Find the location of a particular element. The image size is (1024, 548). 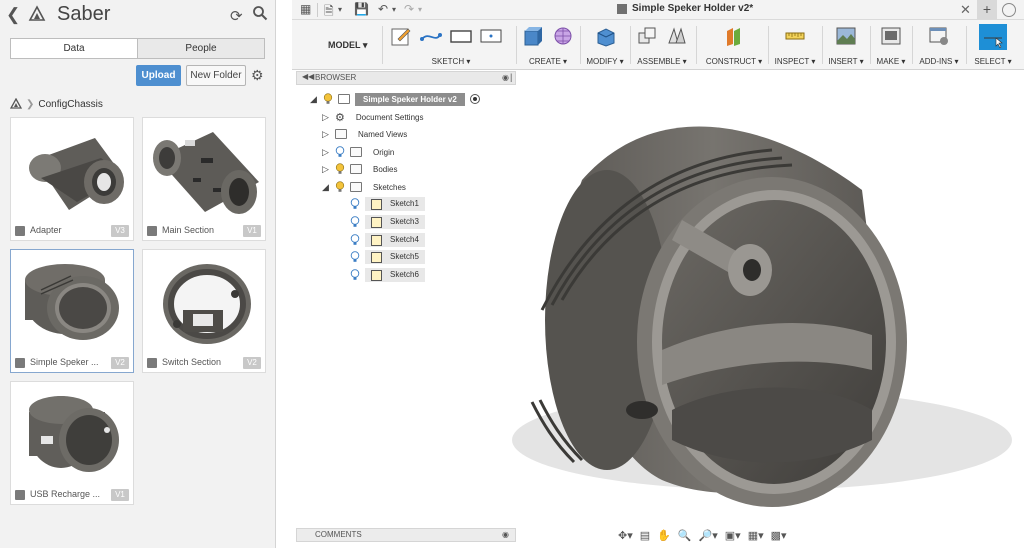

select-icon is located at coordinates (993, 37).